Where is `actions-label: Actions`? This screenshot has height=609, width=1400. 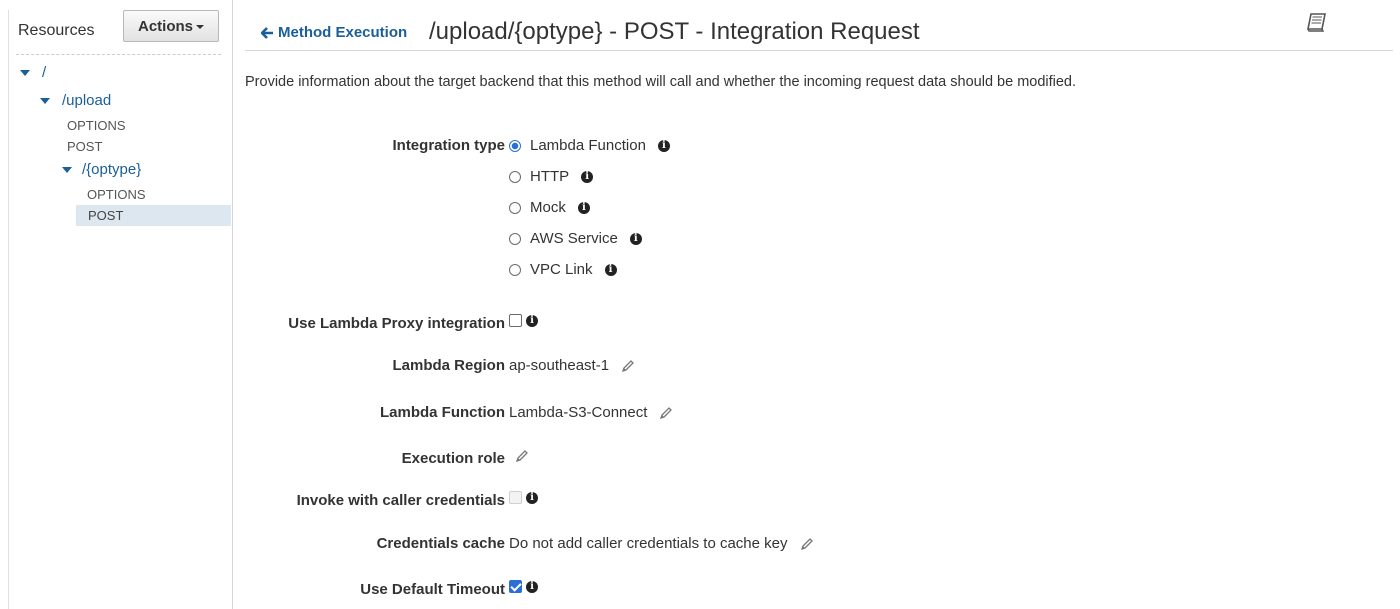 actions-label: Actions is located at coordinates (165, 26).